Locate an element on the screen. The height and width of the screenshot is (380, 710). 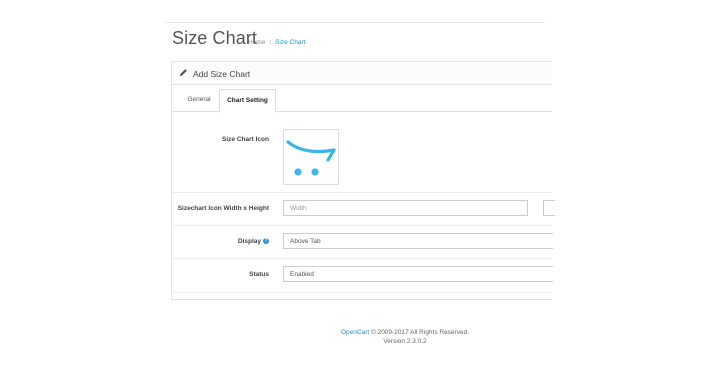
tab-chart-setting: Chart Setting is located at coordinates (247, 101).